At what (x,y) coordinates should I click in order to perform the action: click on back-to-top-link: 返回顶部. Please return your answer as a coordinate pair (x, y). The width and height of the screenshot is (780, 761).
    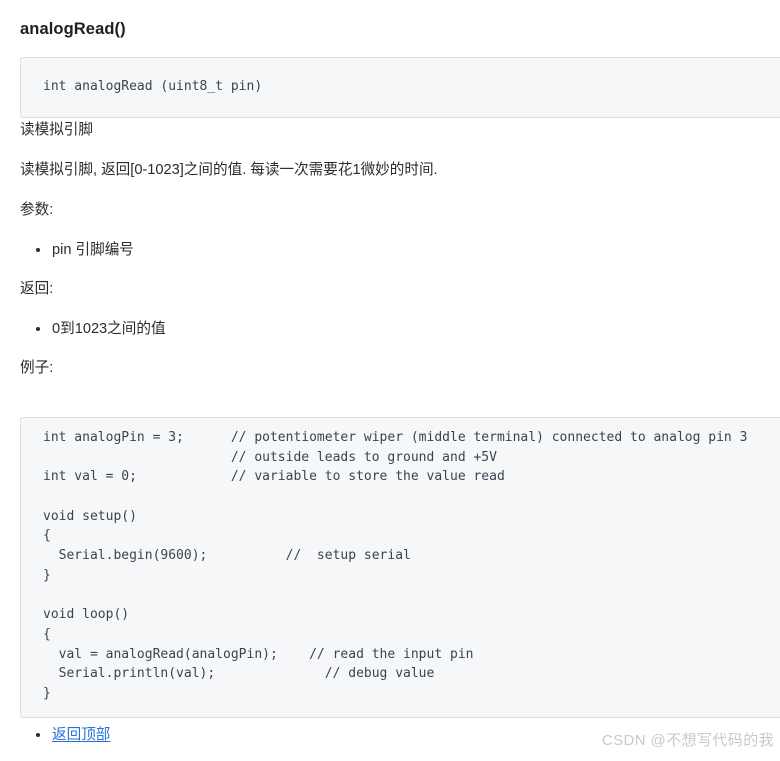
    Looking at the image, I should click on (81, 735).